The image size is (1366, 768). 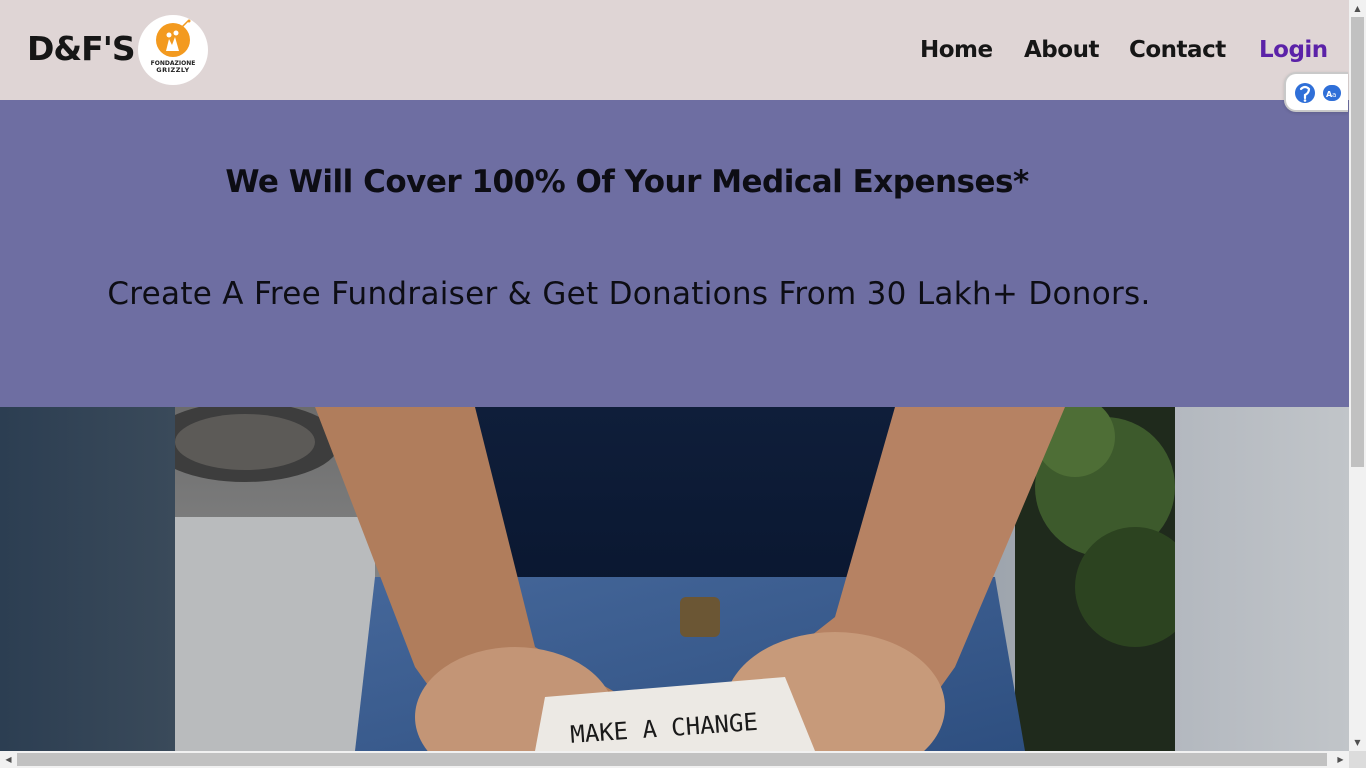 I want to click on scrollbar-corner, so click(x=1357, y=759).